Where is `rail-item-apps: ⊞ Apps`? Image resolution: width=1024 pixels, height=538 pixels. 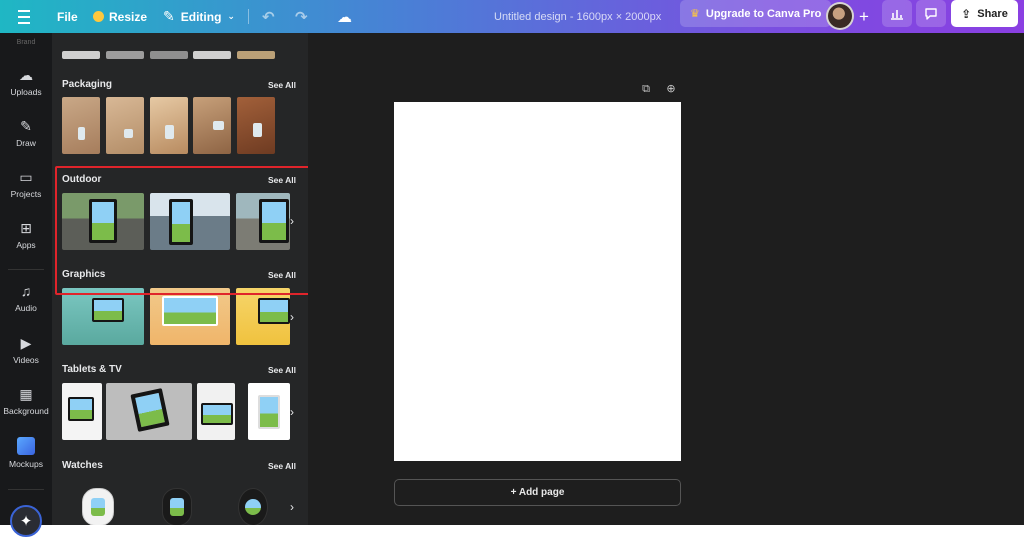 rail-item-apps: ⊞ Apps is located at coordinates (26, 235).